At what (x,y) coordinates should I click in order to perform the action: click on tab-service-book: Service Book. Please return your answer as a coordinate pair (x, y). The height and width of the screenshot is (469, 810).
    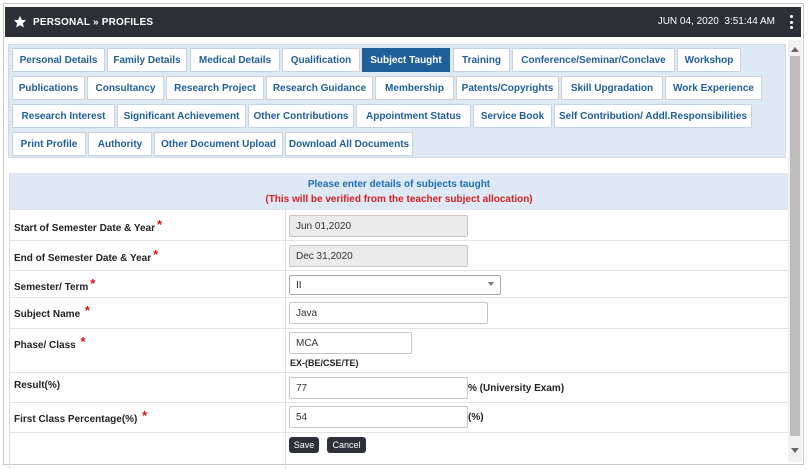
    Looking at the image, I should click on (512, 116).